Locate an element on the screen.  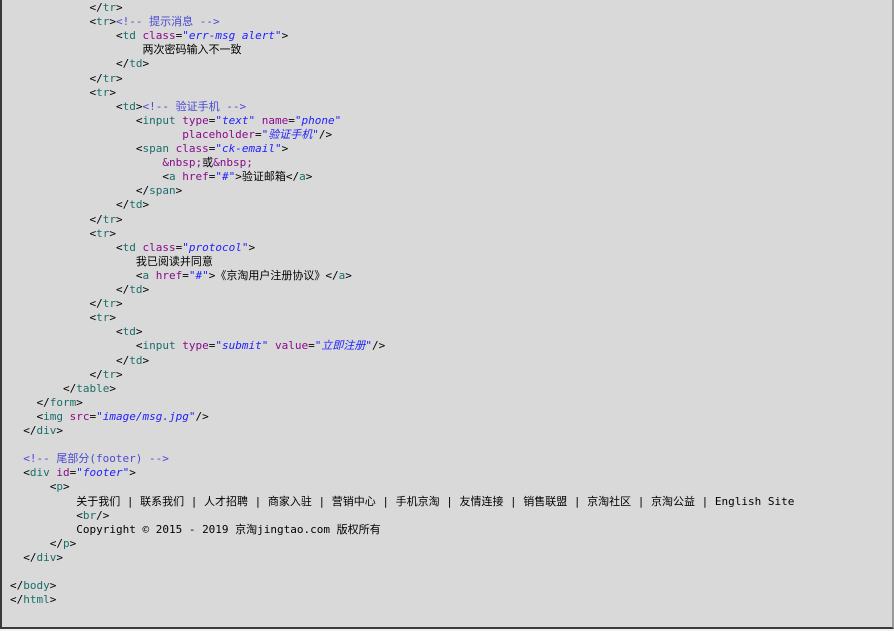
code-line: <img src="image/msg.jpg"/> is located at coordinates (109, 416).